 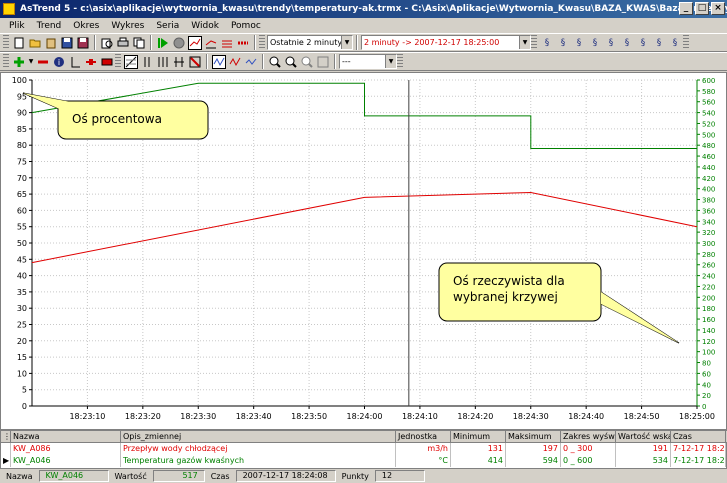 What do you see at coordinates (75, 62) in the screenshot?
I see `axis-left-icon` at bounding box center [75, 62].